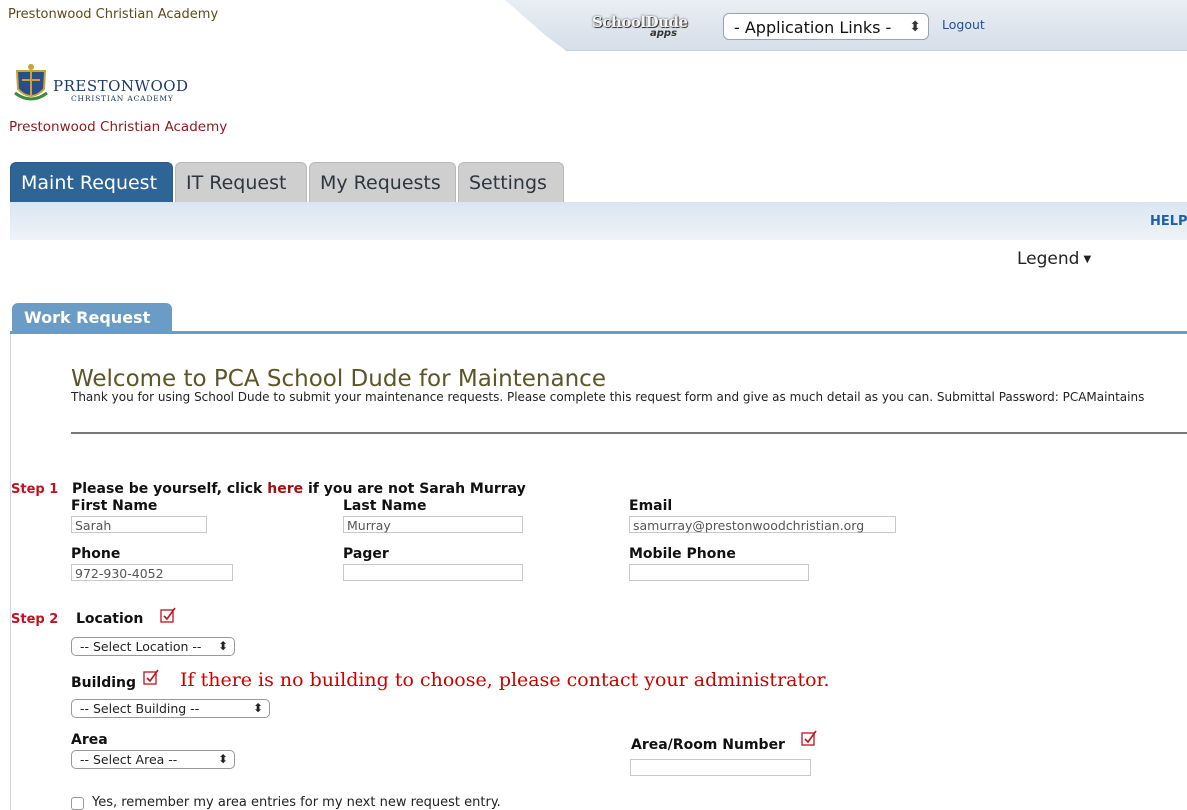 Image resolution: width=1187 pixels, height=810 pixels. Describe the element at coordinates (385, 506) in the screenshot. I see `last-name-label: Last Name` at that location.